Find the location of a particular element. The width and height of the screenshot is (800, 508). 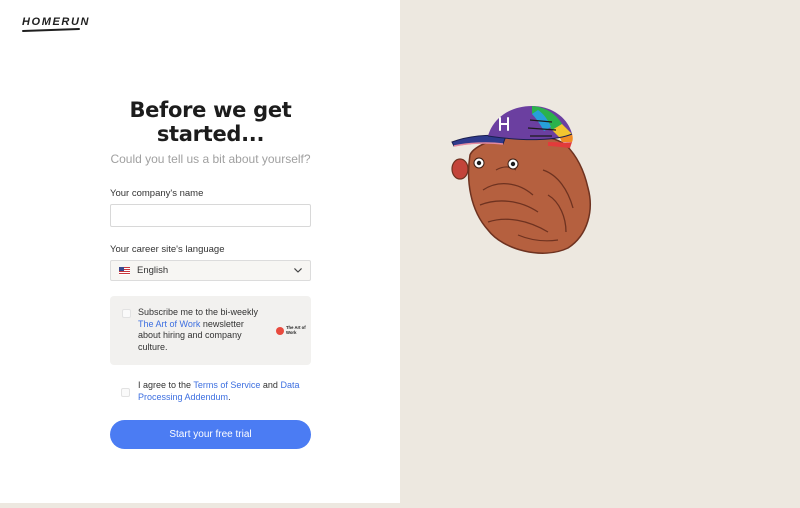

art-of-work-logo-text: The Art of Work is located at coordinates (296, 330).